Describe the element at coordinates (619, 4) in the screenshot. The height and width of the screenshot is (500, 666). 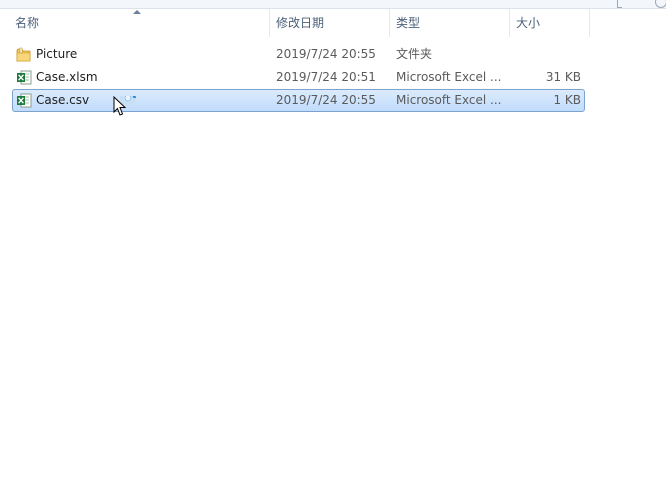
I see `view-options-edge-icon` at that location.